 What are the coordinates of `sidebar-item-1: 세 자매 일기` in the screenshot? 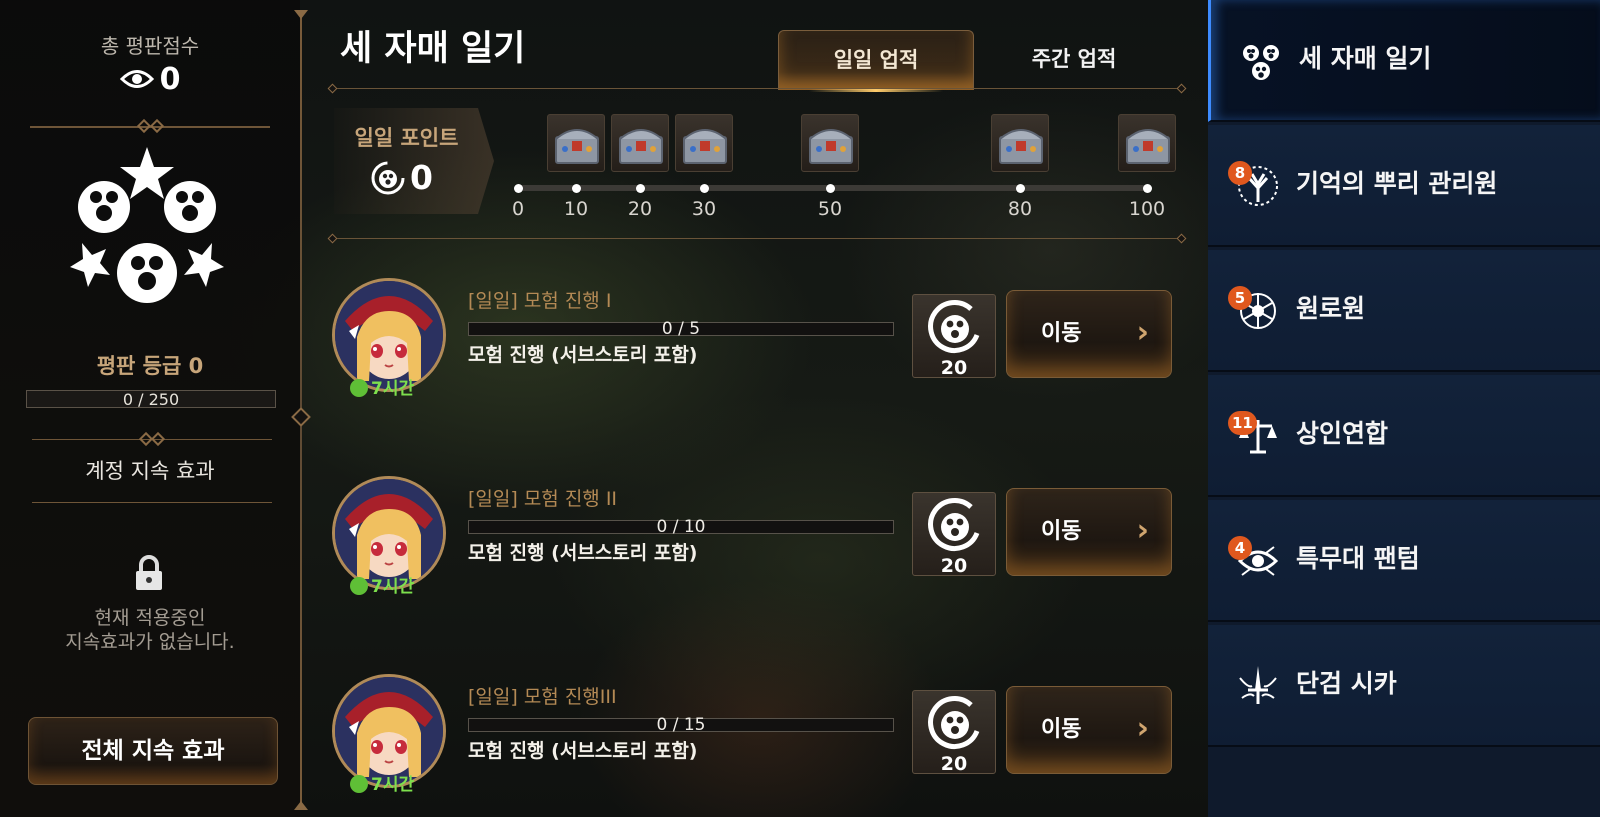 It's located at (1404, 61).